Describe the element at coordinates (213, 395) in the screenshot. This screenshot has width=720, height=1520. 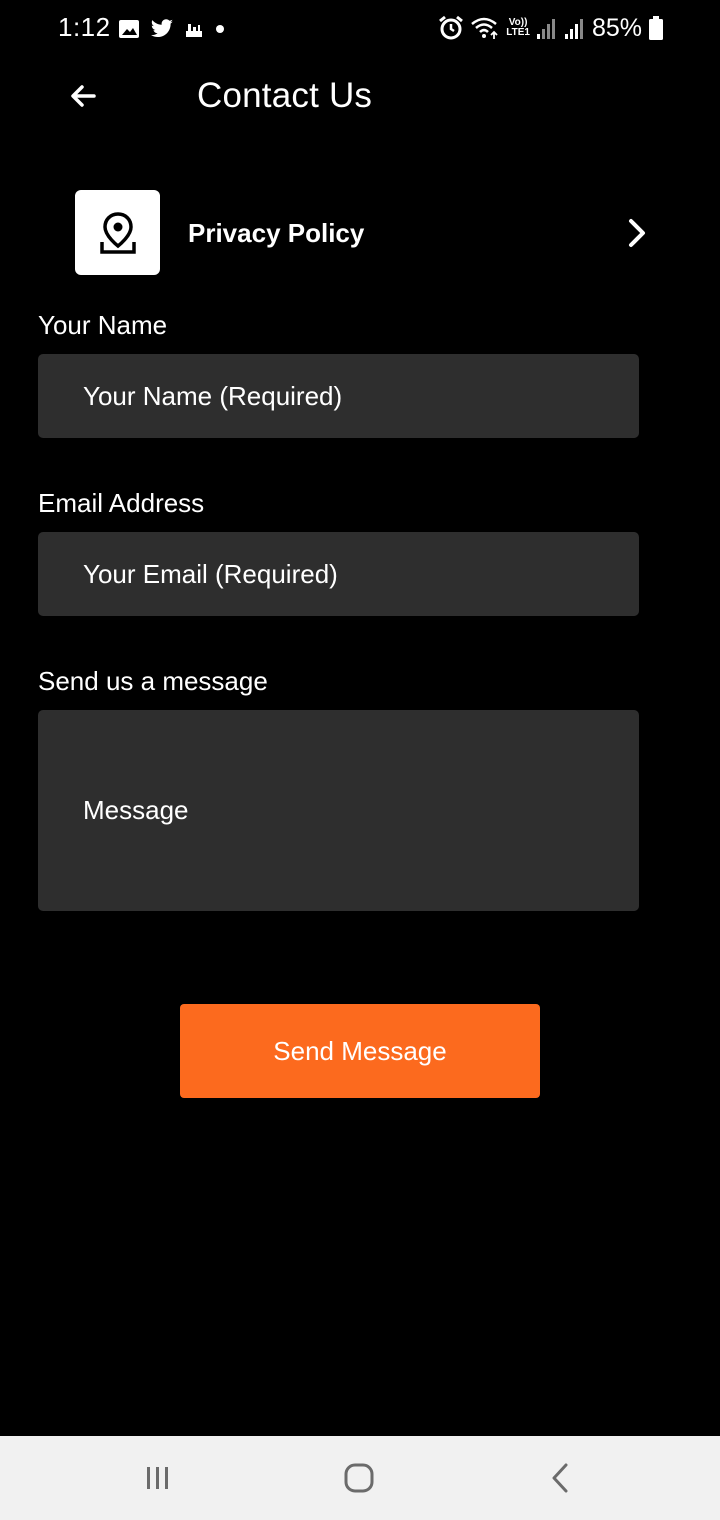
I see `name-placeholder: Your Name (Required)` at that location.